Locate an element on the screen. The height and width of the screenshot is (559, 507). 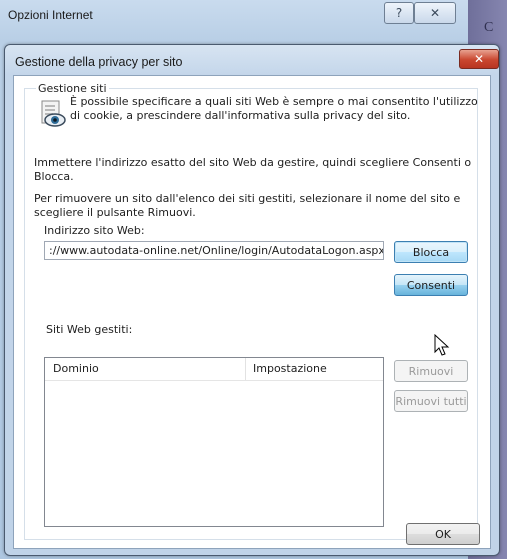
column-divider is located at coordinates (245, 369).